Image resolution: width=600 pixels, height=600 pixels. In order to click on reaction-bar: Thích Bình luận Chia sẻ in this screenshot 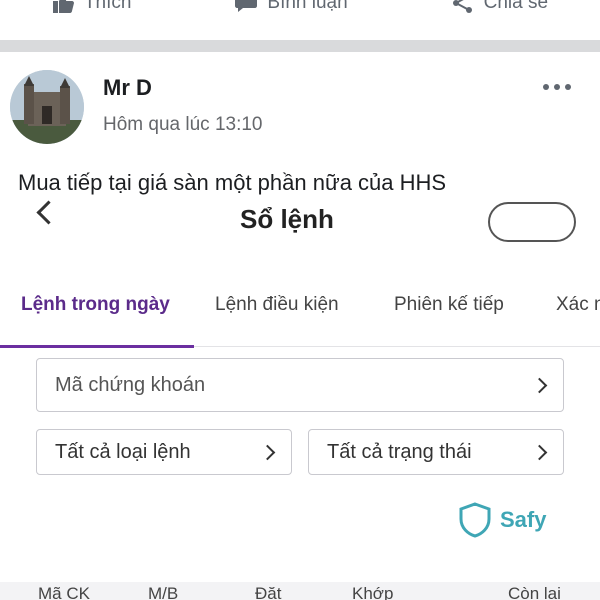, I will do `click(300, 20)`.